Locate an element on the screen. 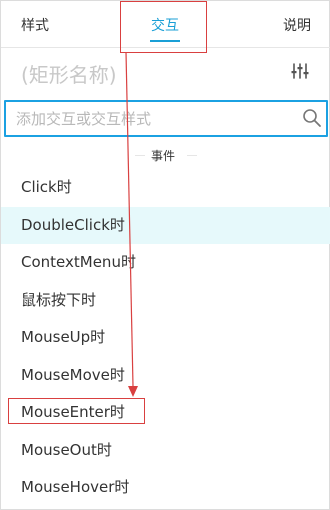 Image resolution: width=330 pixels, height=510 pixels. search-input is located at coordinates (156, 119).